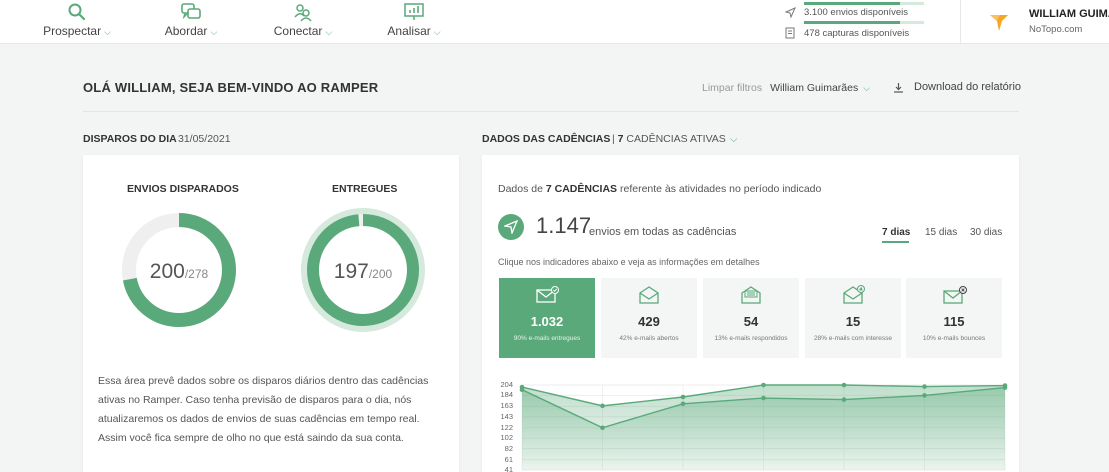 Image resolution: width=1109 pixels, height=472 pixels. I want to click on sends-area-chart, so click(763, 426).